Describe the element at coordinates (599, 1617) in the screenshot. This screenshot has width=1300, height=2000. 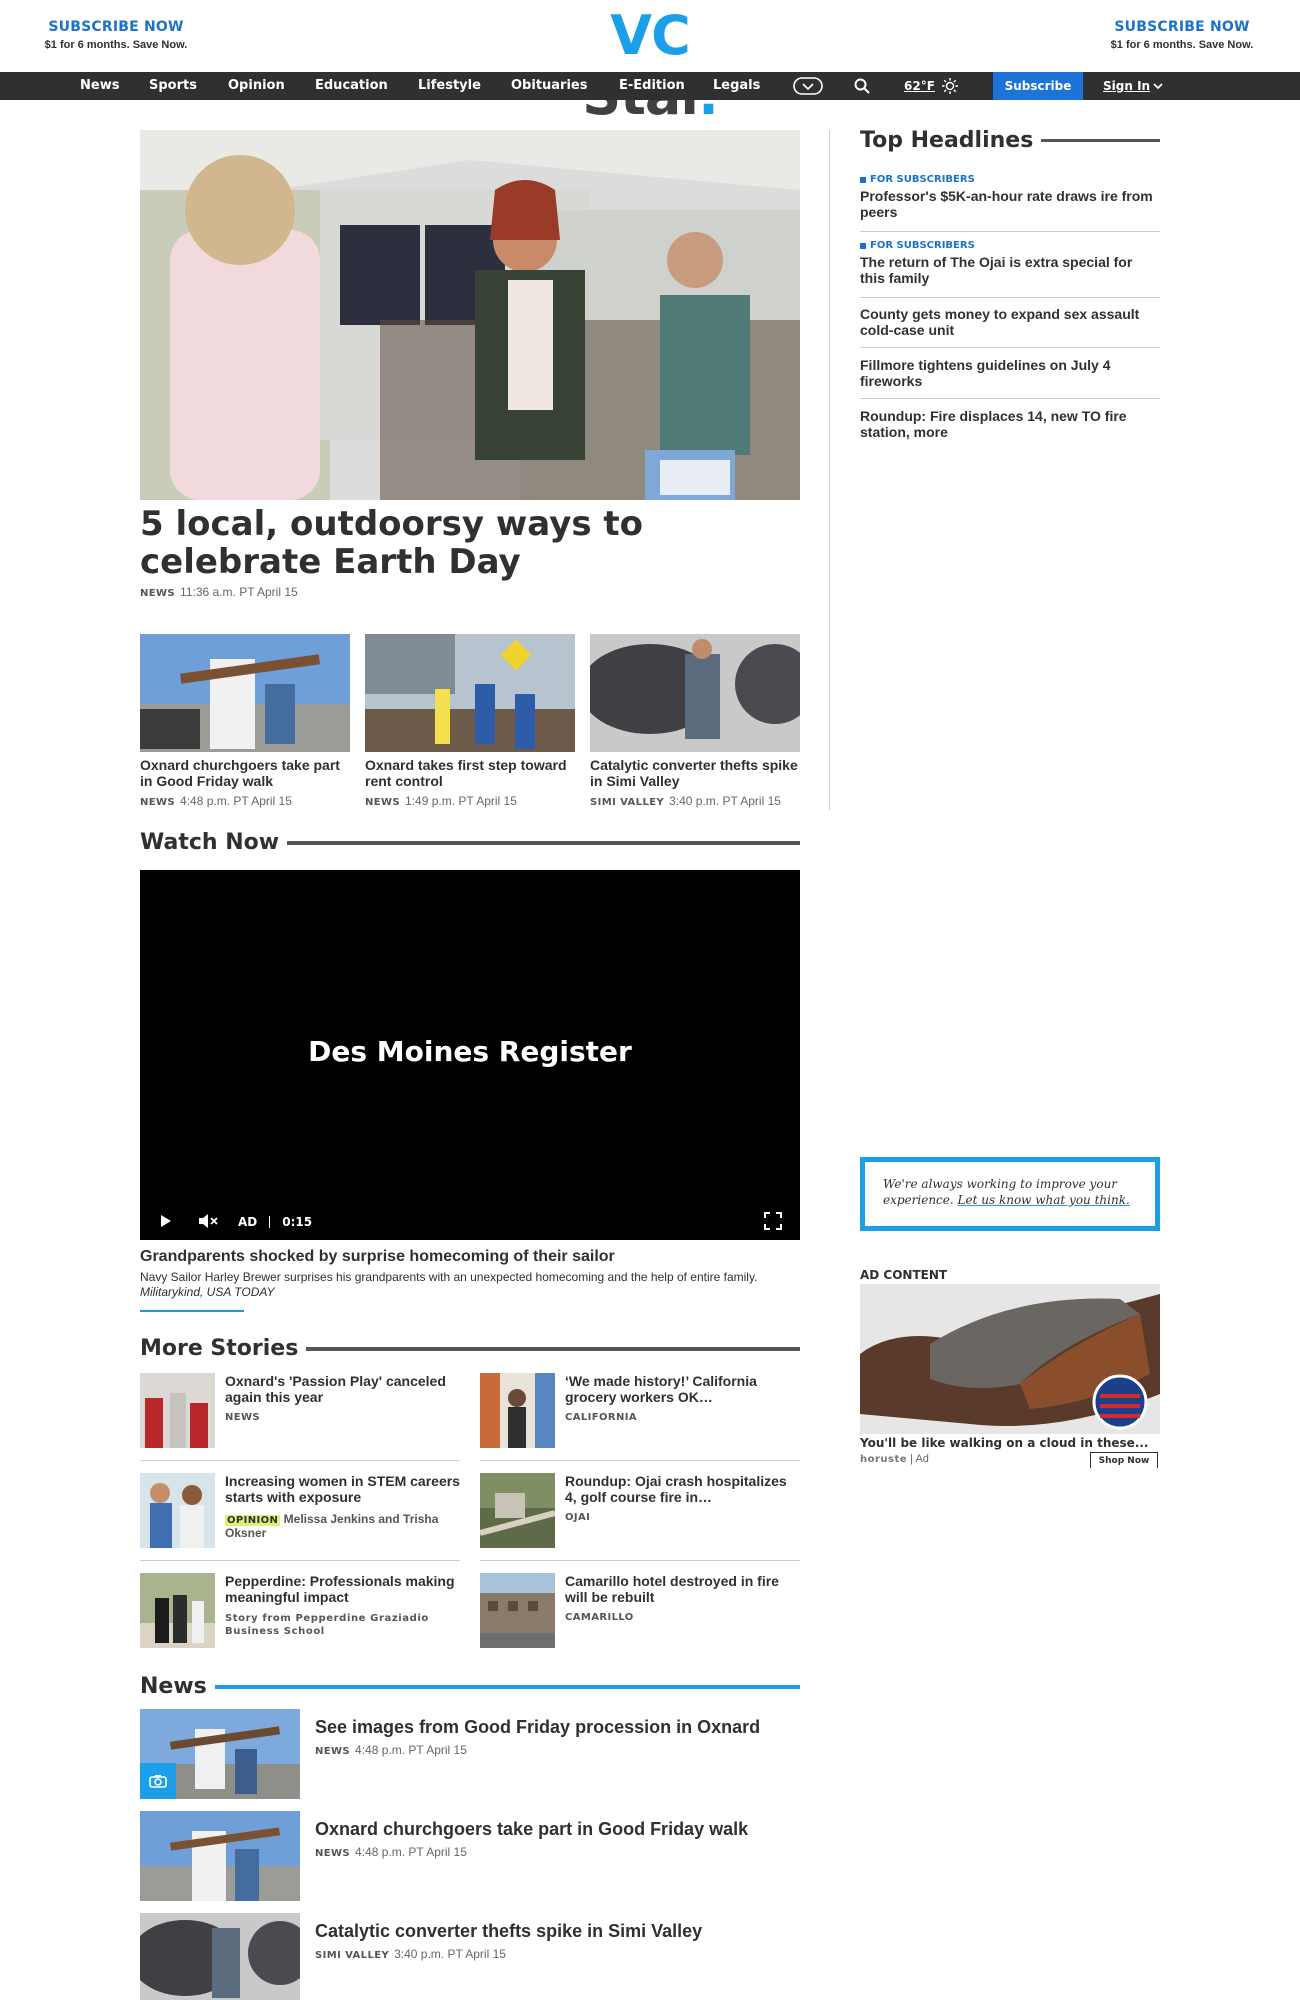
I see `list-item-section: CAMARILLO` at that location.